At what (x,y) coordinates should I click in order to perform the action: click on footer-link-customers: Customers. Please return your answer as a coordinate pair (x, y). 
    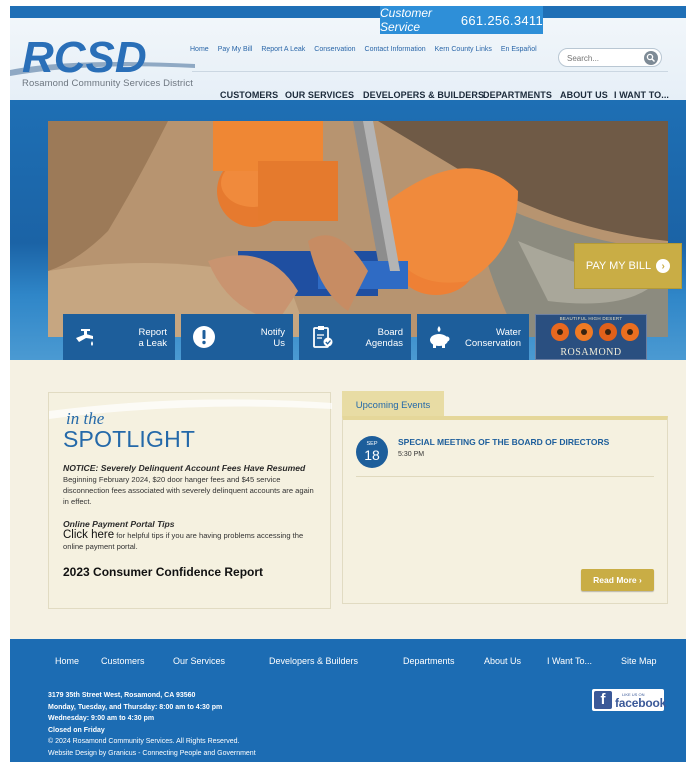
    Looking at the image, I should click on (123, 661).